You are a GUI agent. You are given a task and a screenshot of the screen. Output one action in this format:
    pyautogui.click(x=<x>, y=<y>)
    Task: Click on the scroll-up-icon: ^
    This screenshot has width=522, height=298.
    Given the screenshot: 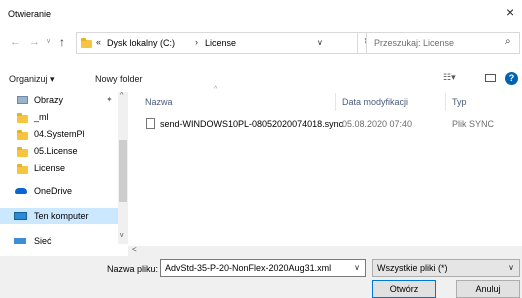 What is the action you would take?
    pyautogui.click(x=121, y=95)
    